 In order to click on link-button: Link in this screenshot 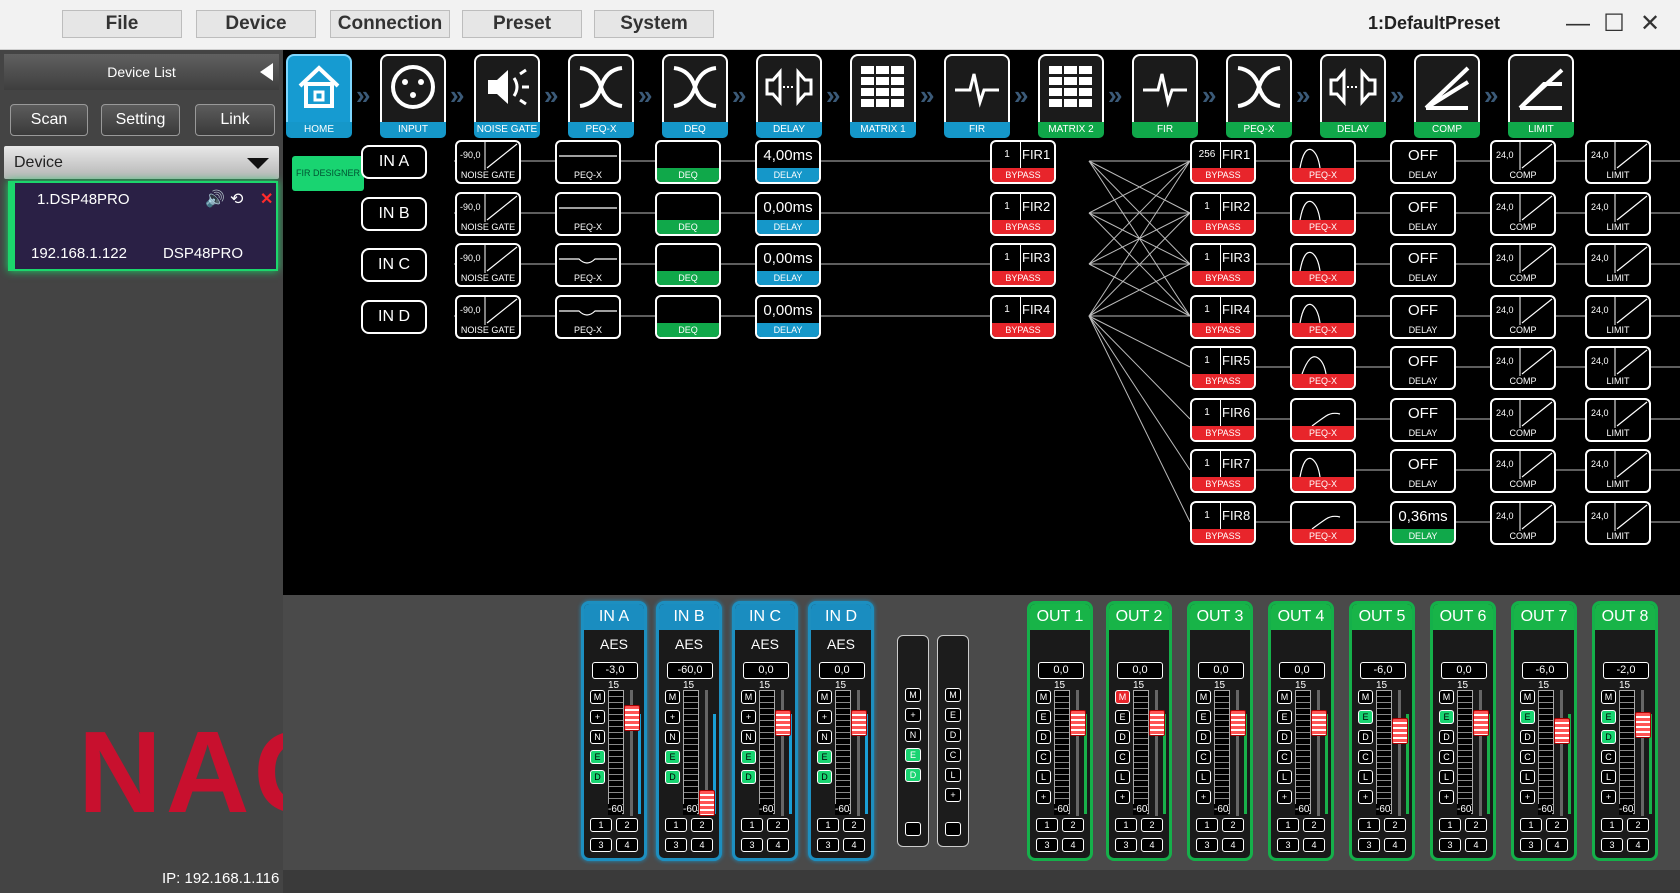, I will do `click(235, 120)`.